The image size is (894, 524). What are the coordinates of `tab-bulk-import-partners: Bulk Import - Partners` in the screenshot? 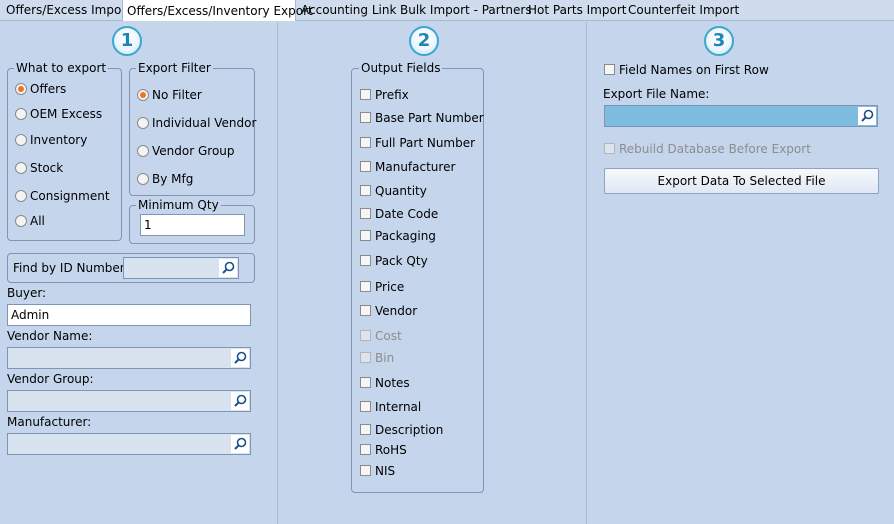 It's located at (464, 10).